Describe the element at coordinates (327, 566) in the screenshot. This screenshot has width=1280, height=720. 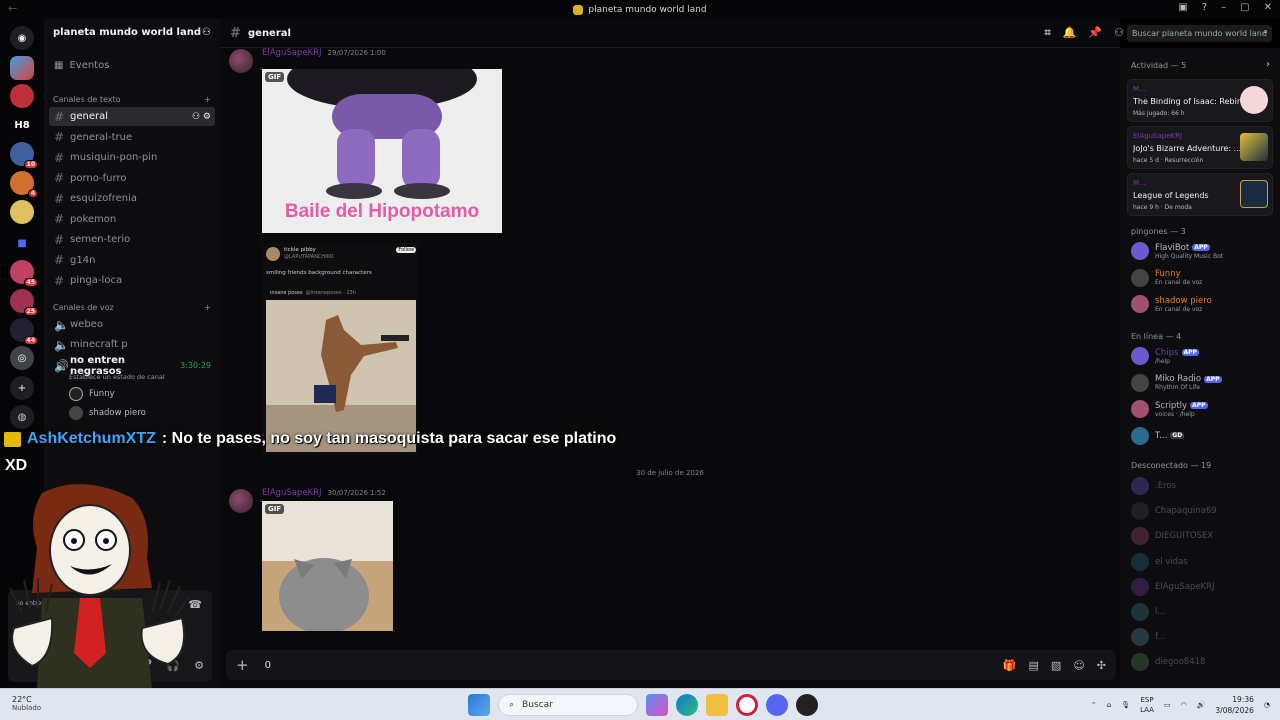
I see `gif-attachment: GIF` at that location.